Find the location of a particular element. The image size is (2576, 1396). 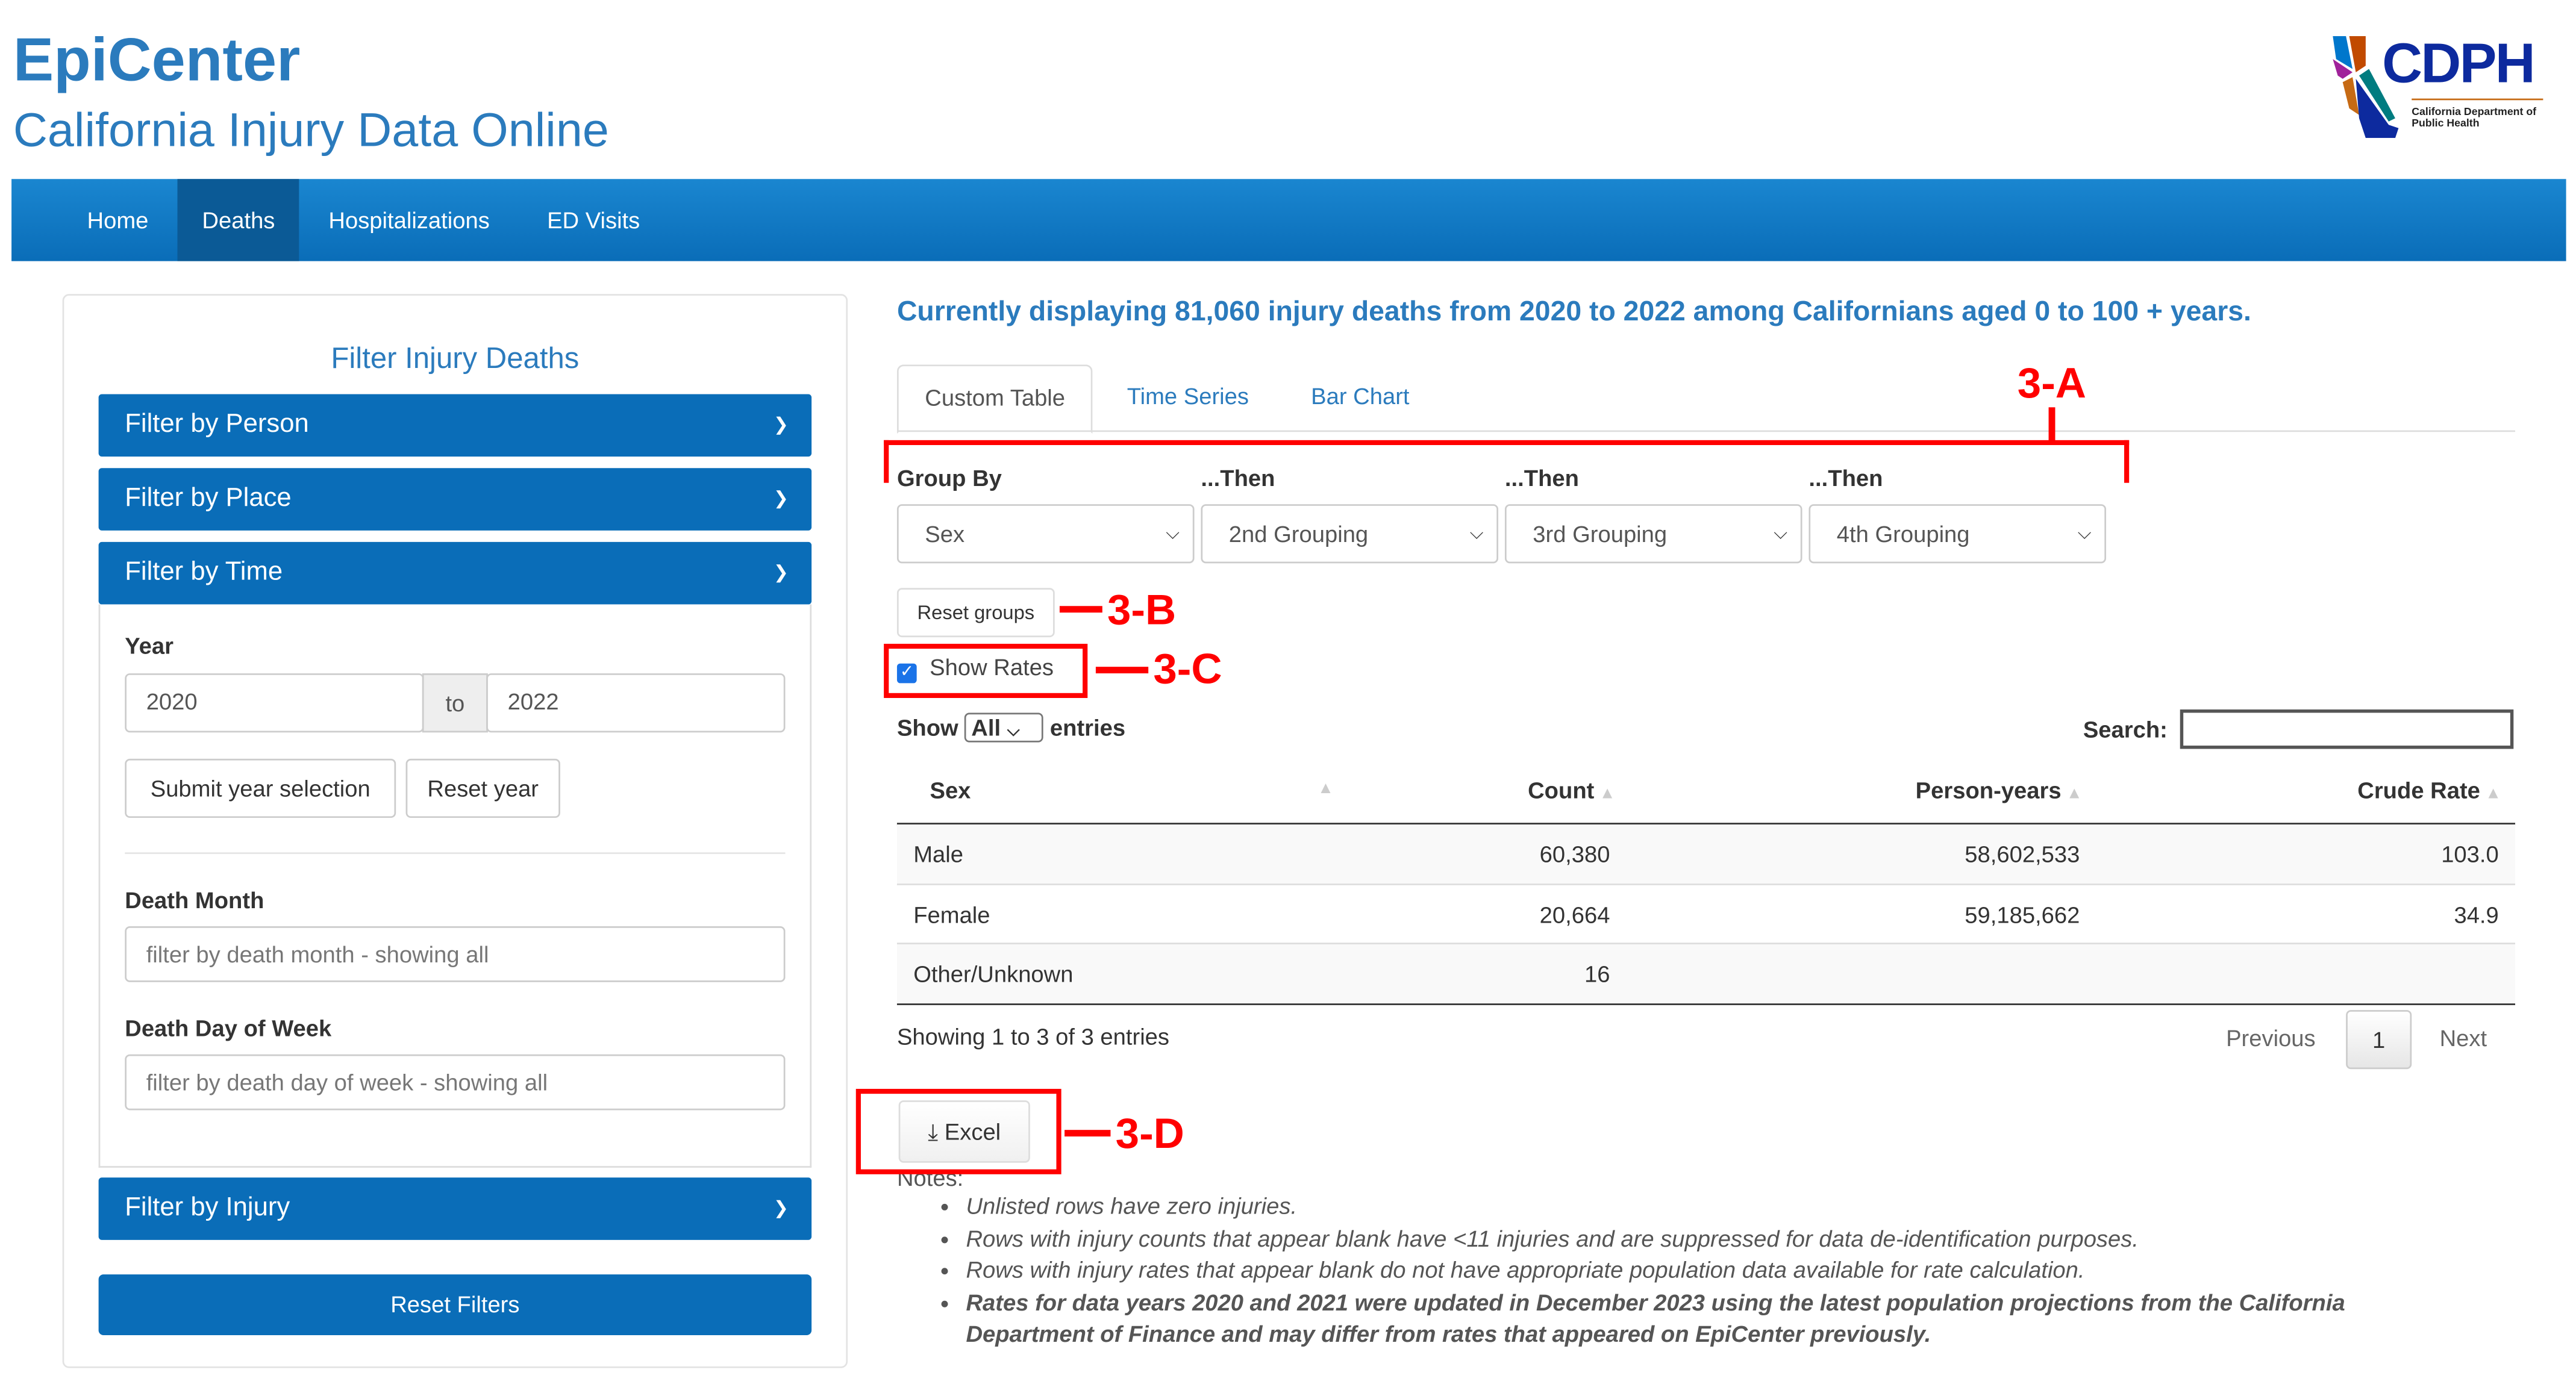

logo-subtext: California Department of Public Health is located at coordinates (2474, 118).